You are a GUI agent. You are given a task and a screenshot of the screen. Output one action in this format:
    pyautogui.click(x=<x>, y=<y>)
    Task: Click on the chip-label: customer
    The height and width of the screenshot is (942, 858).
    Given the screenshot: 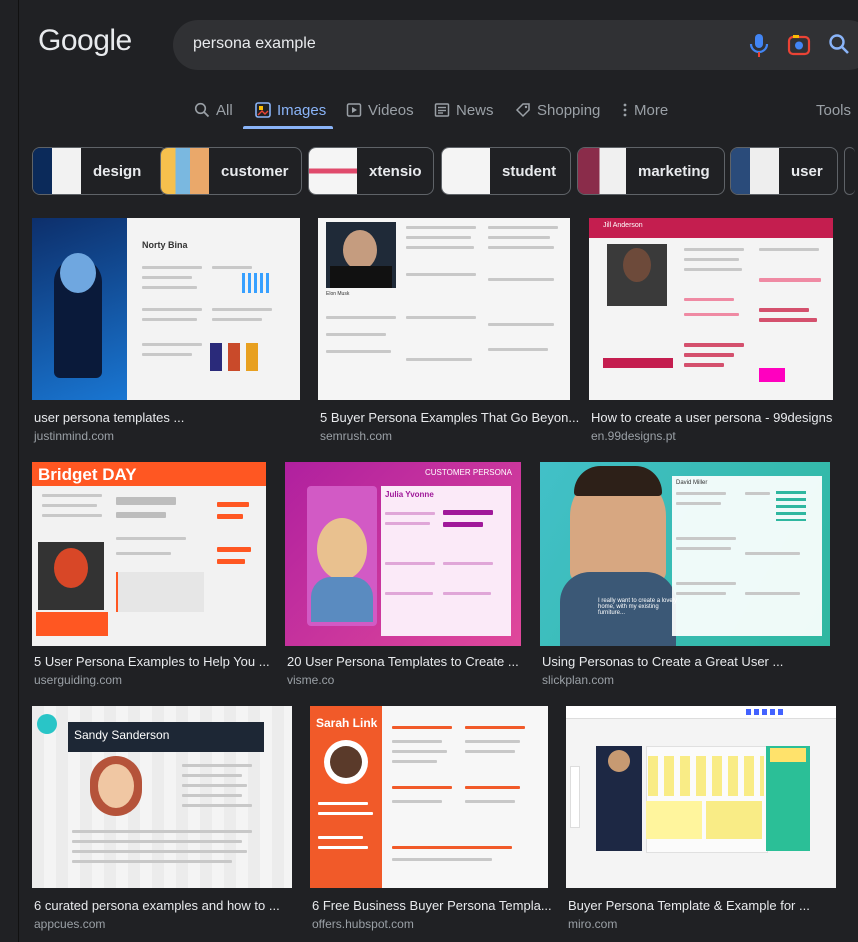 What is the action you would take?
    pyautogui.click(x=255, y=171)
    